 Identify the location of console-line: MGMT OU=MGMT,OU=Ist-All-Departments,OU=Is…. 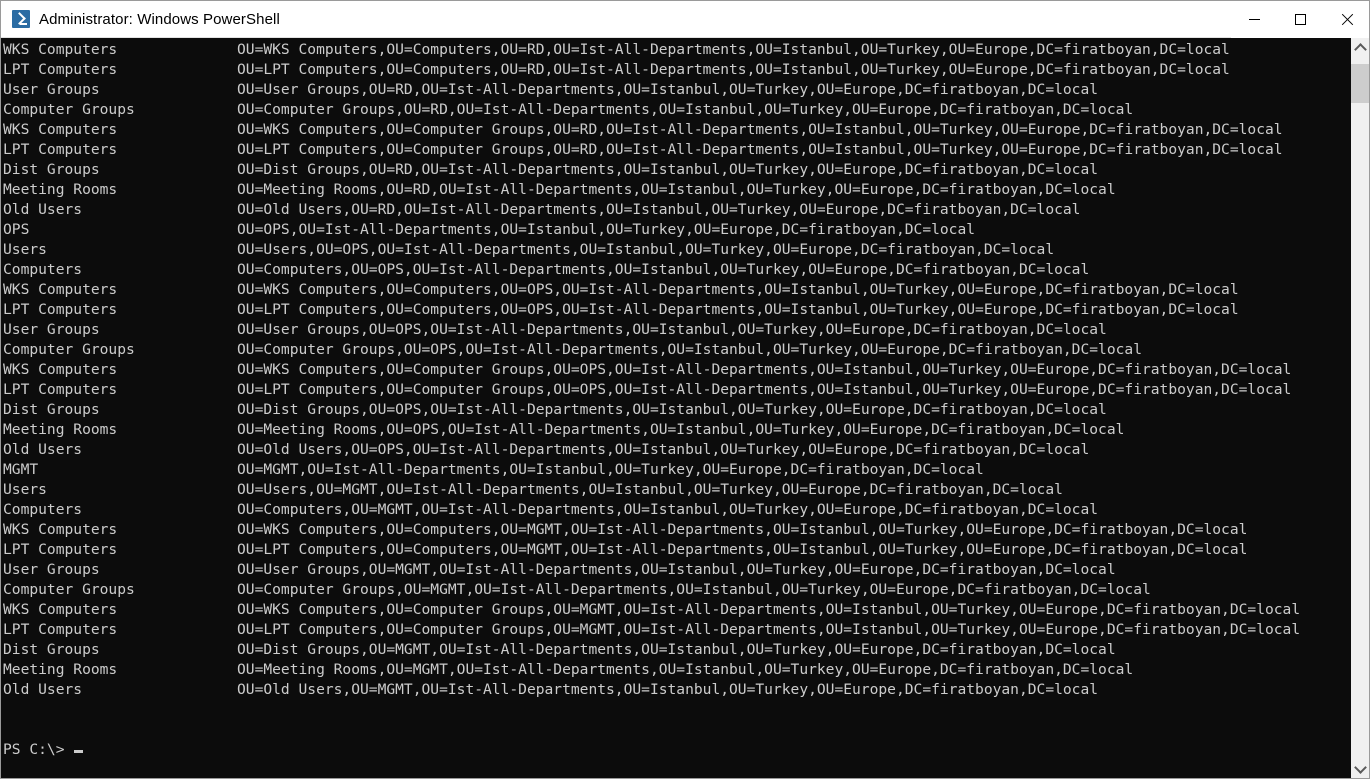
(676, 470).